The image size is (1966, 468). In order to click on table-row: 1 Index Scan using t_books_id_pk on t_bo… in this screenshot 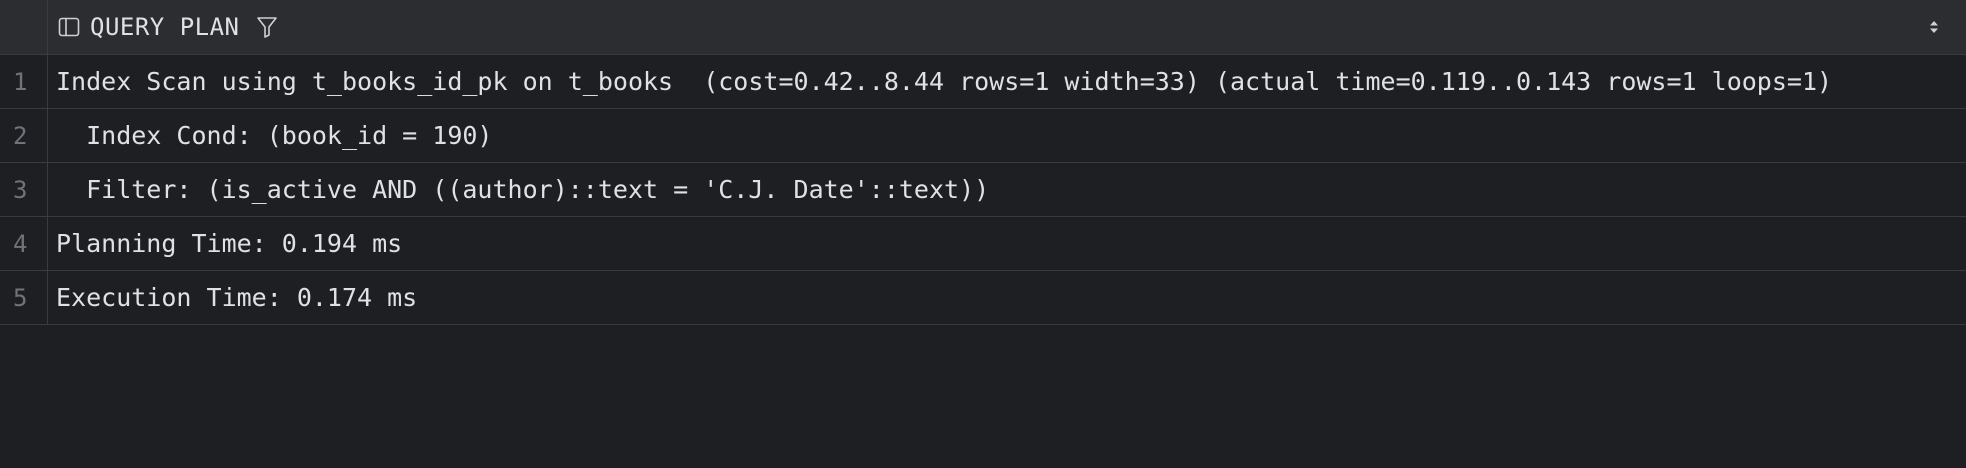, I will do `click(983, 82)`.